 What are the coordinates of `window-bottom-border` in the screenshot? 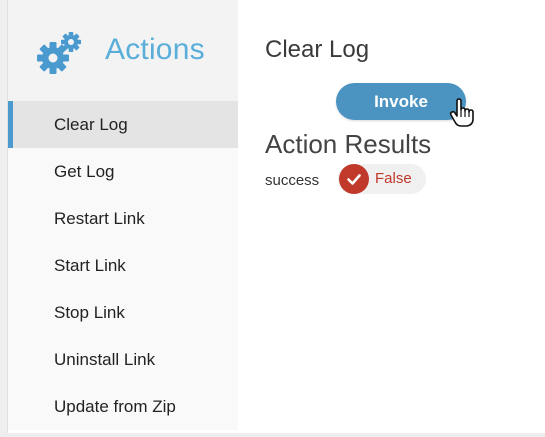 It's located at (272, 435).